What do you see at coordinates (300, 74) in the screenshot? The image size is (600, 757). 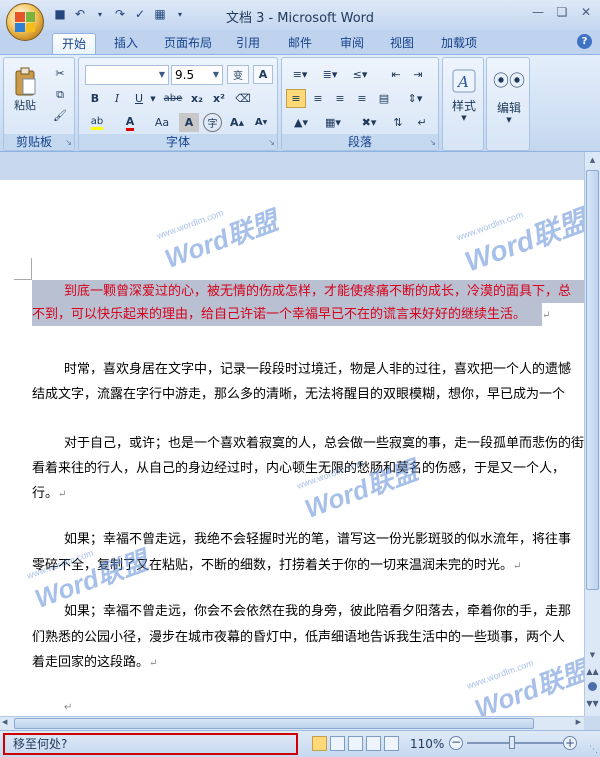 I see `bullets-icon: ≡▾` at bounding box center [300, 74].